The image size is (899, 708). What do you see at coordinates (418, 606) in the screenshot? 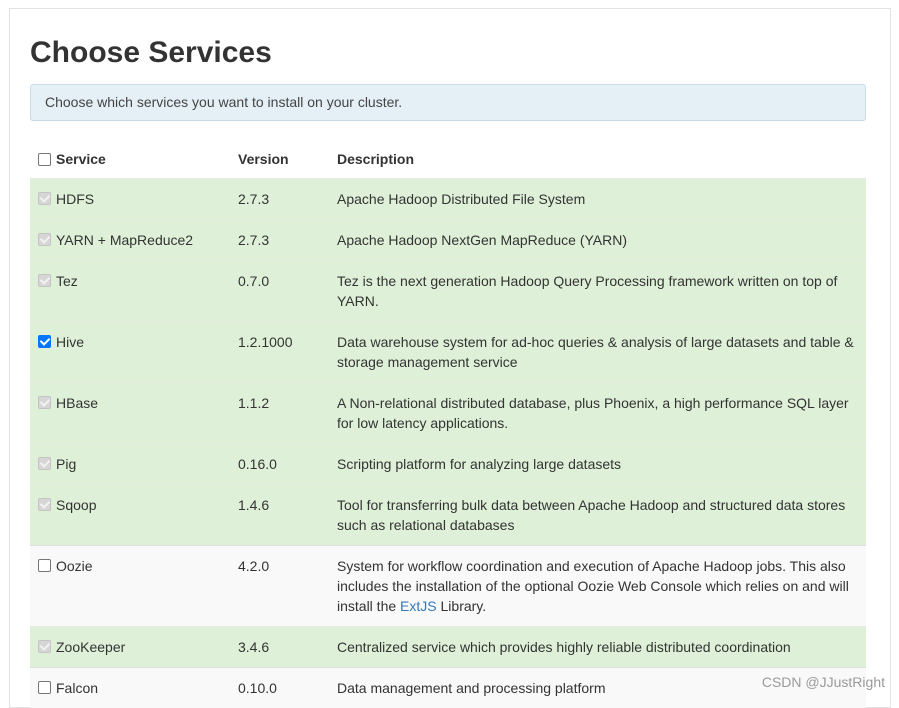
I see `extjs-link: ExtJS` at bounding box center [418, 606].